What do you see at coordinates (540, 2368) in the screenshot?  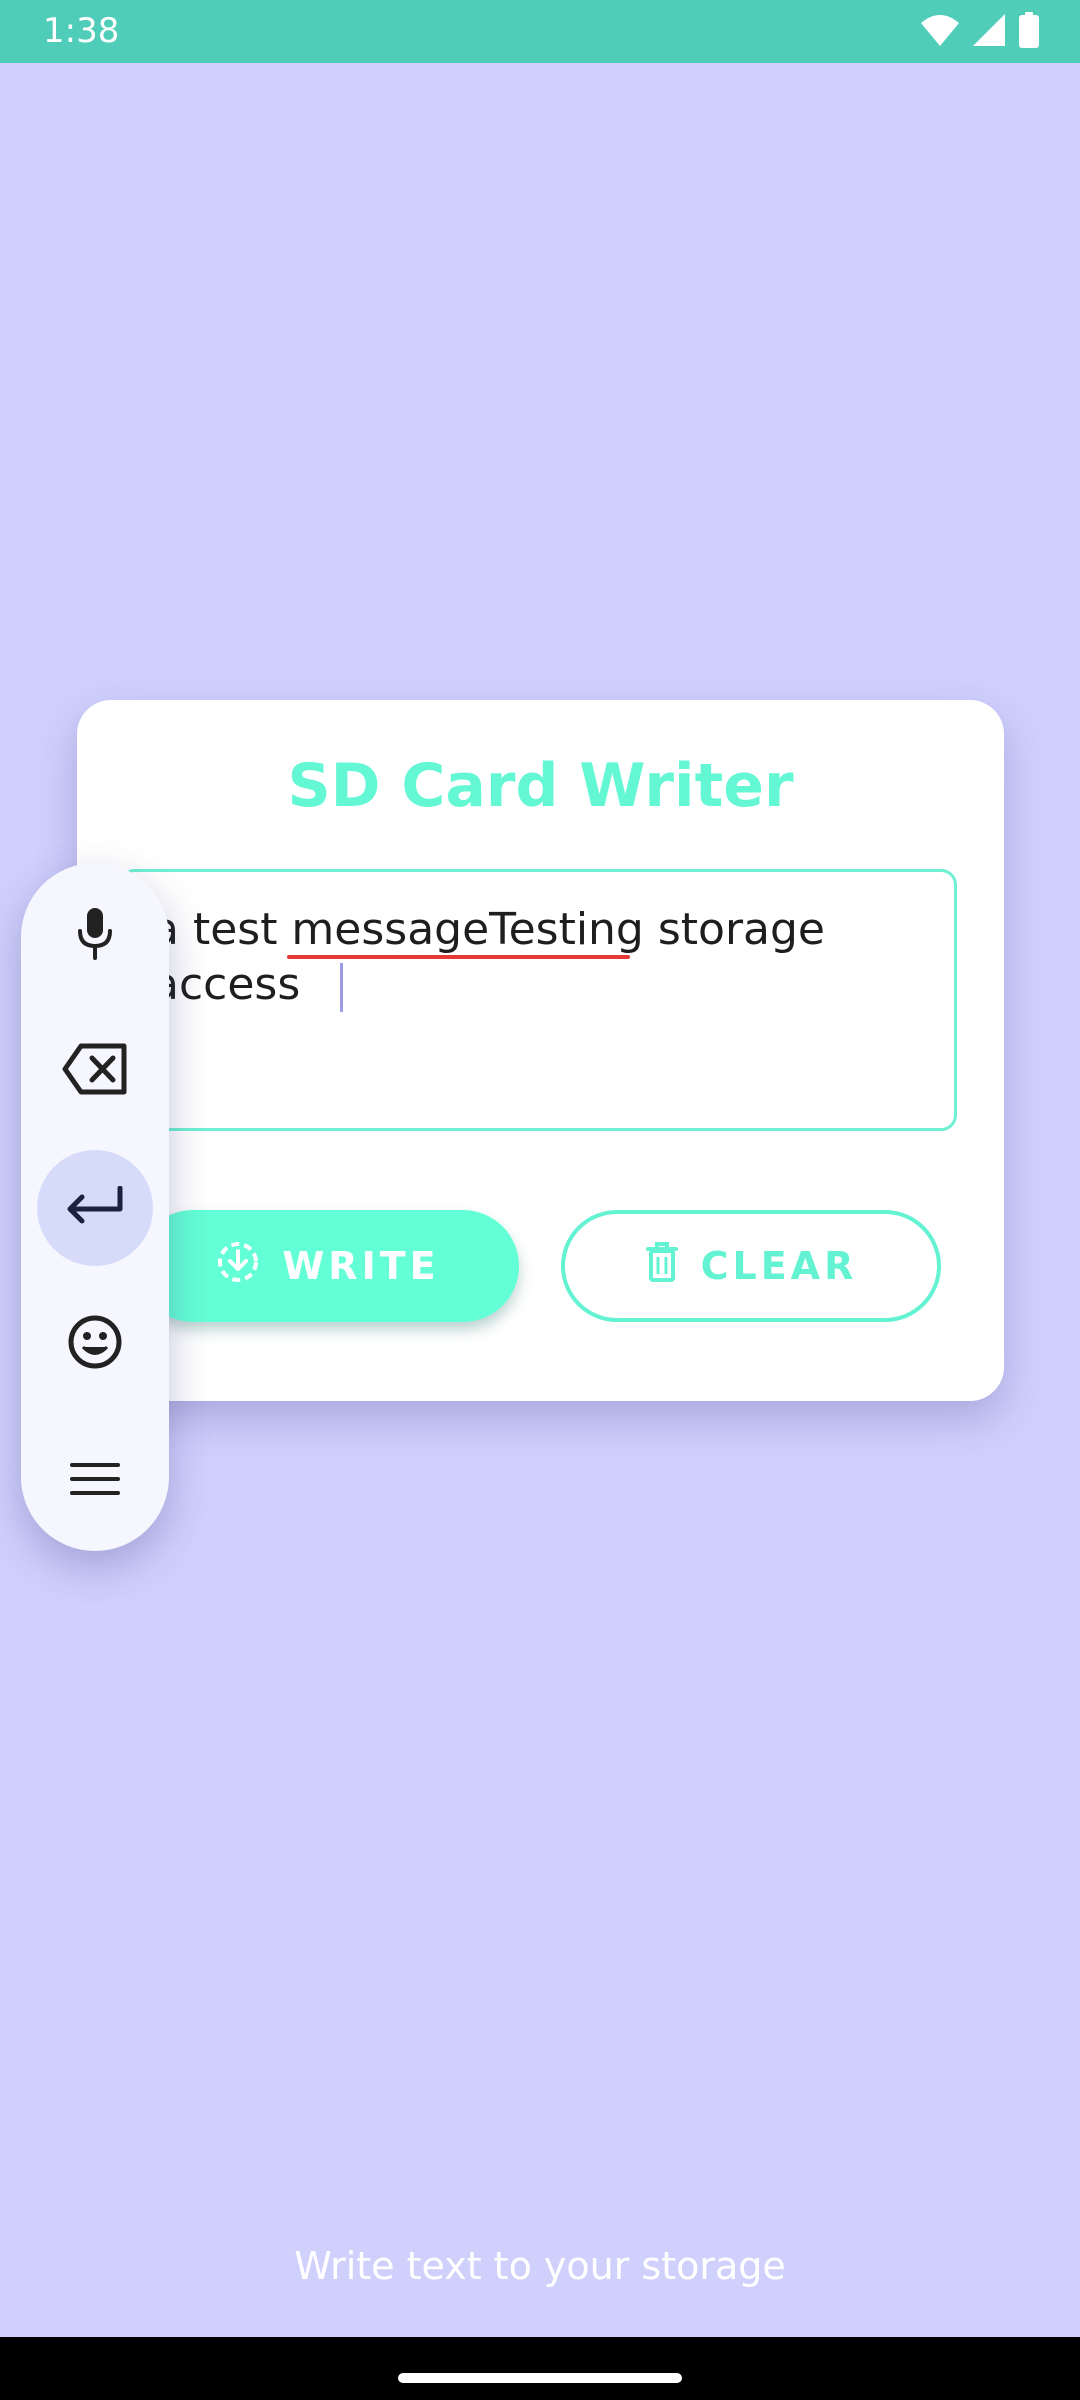 I see `navigation-bar` at bounding box center [540, 2368].